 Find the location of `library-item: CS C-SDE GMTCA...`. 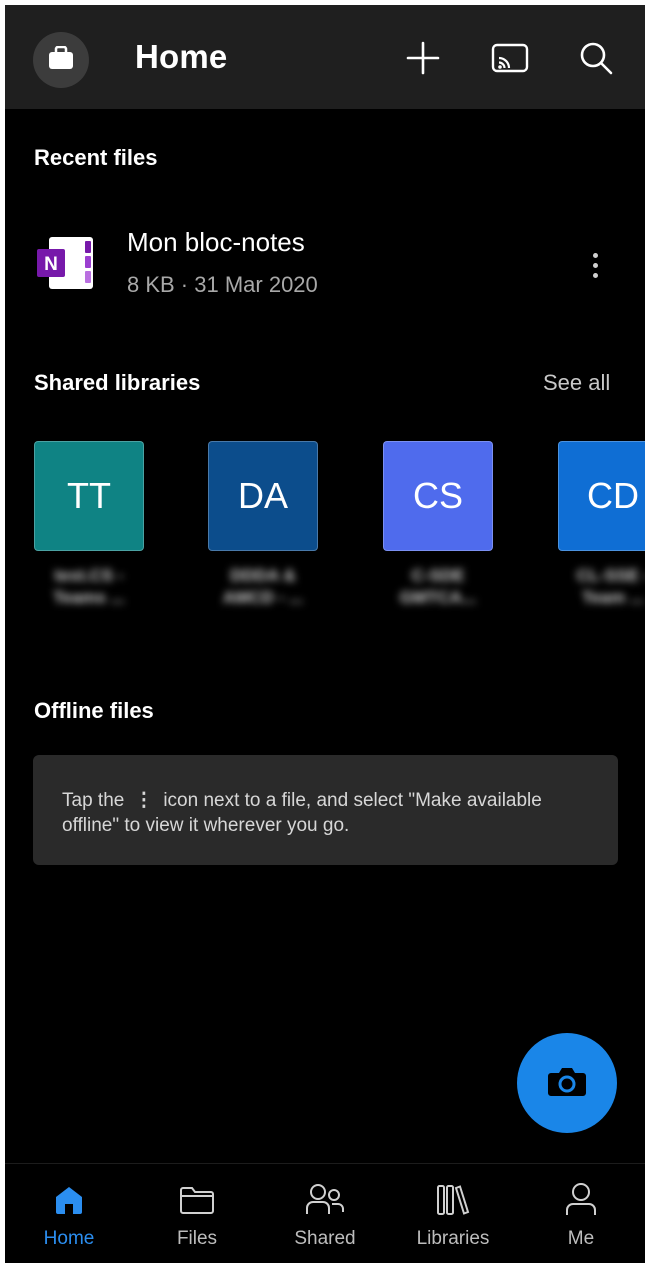

library-item: CS C-SDE GMTCA... is located at coordinates (438, 525).